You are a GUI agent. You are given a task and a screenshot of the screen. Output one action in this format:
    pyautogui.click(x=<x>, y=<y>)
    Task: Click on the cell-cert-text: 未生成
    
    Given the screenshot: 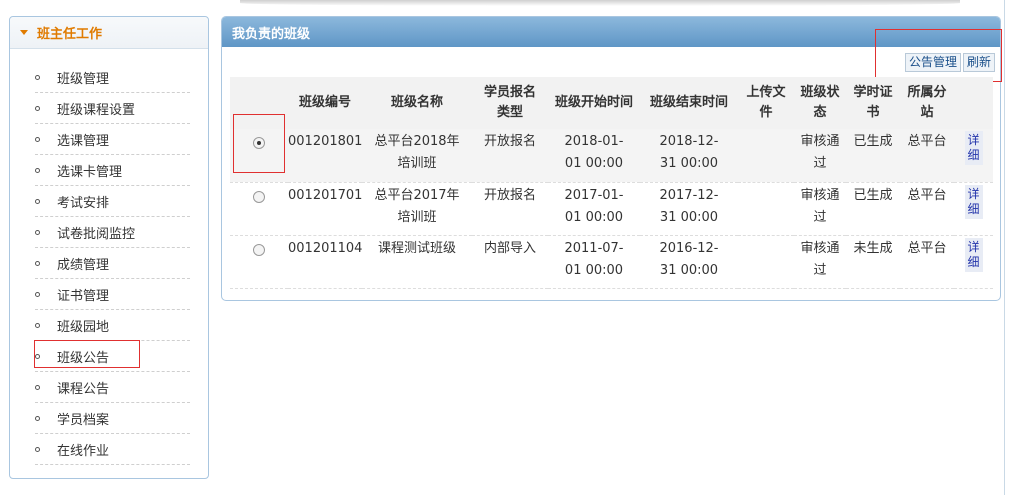 What is the action you would take?
    pyautogui.click(x=873, y=248)
    